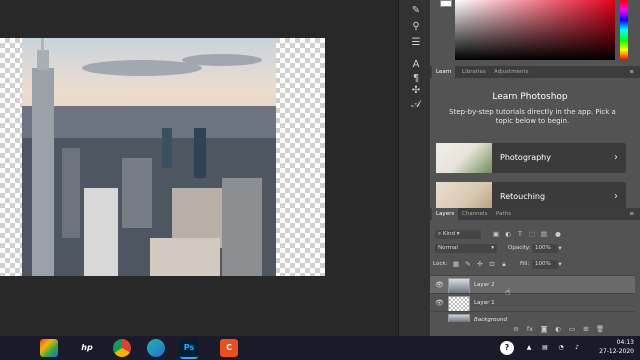 Image resolution: width=640 pixels, height=360 pixels. Describe the element at coordinates (504, 264) in the screenshot. I see `lock-all-icon: 🔒︎` at that location.